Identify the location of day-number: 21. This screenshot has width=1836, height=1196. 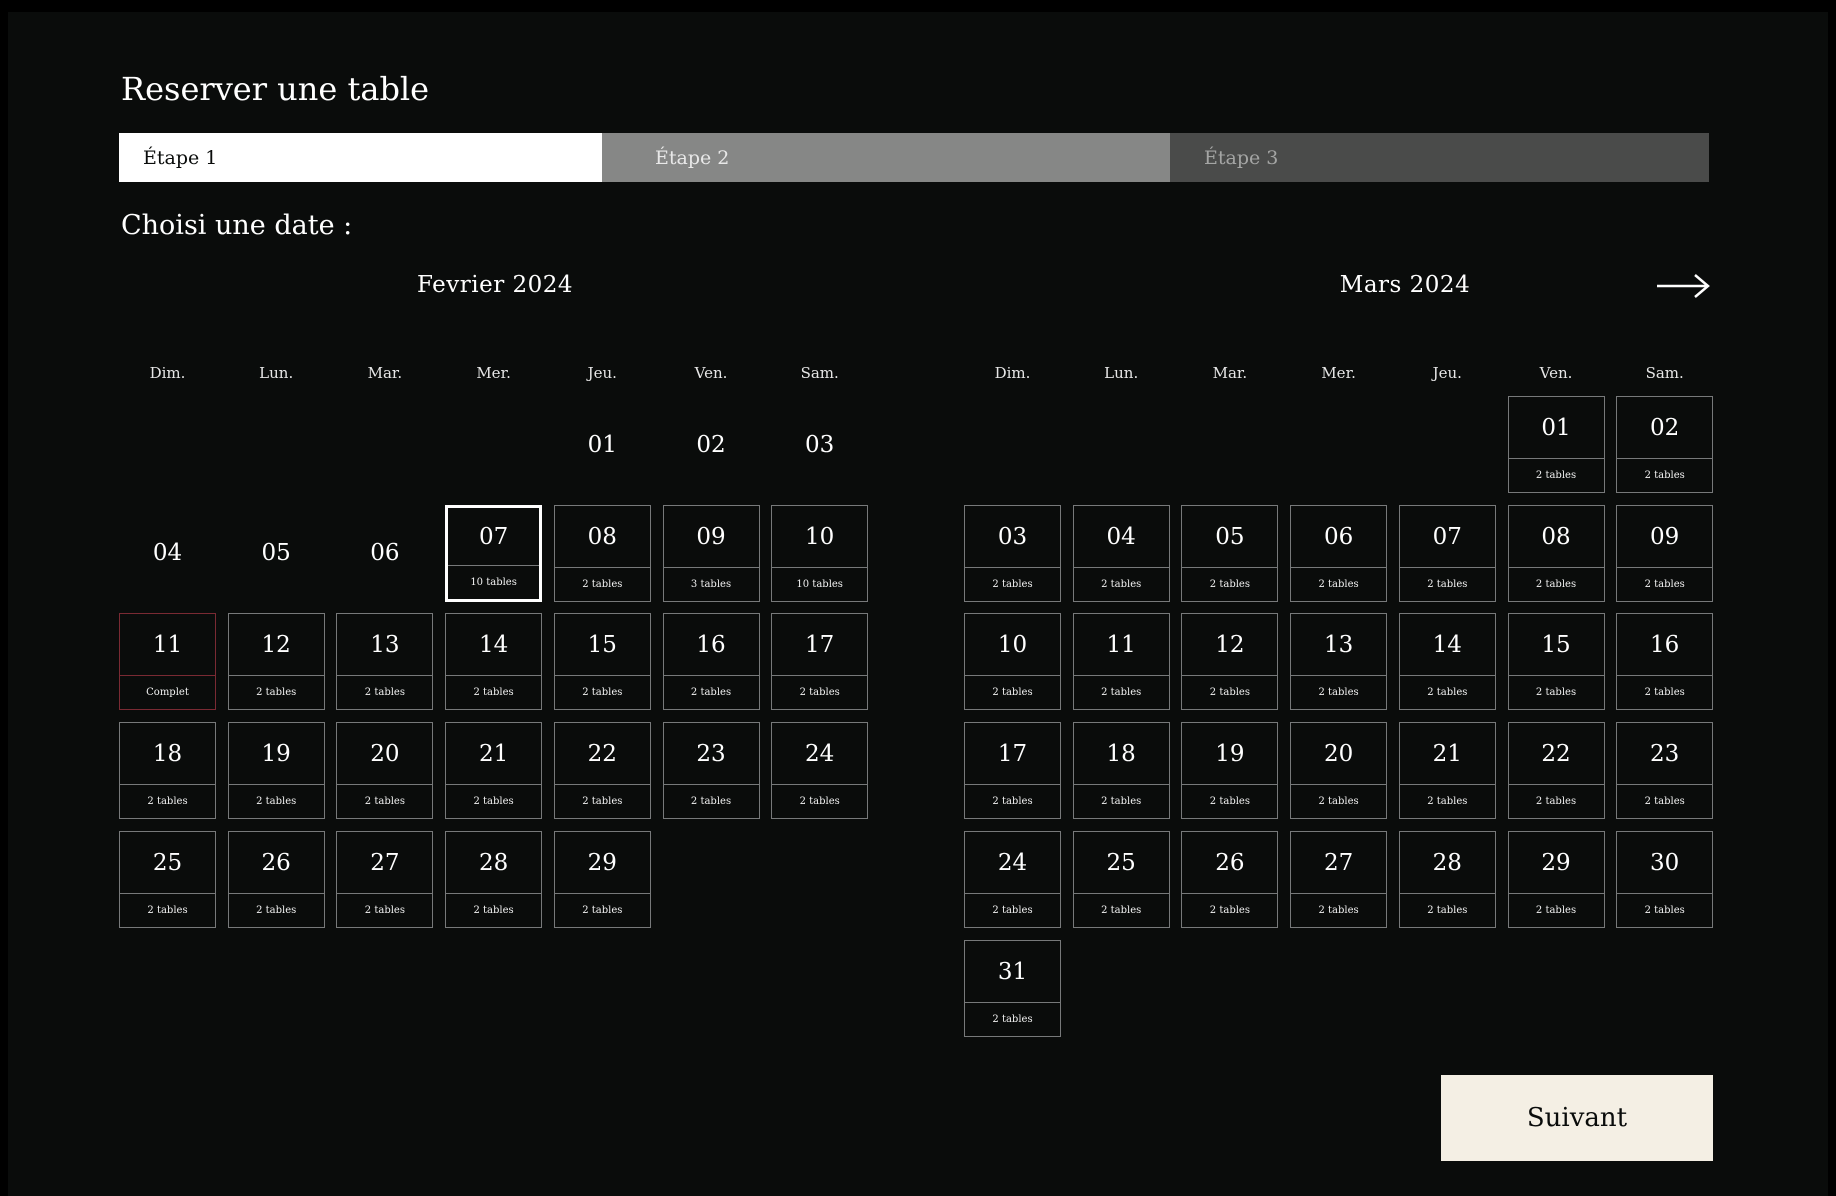
(493, 754).